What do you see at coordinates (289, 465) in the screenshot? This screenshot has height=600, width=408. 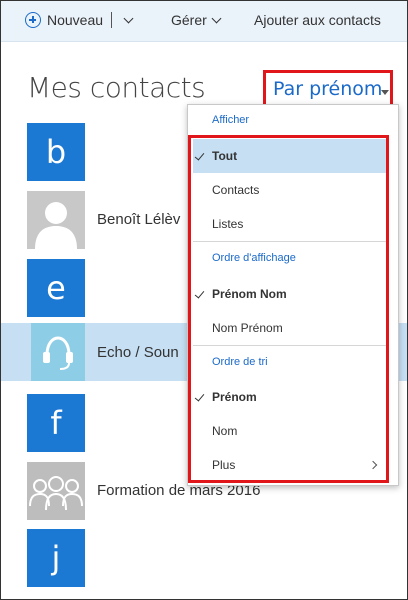 I see `menu-item-more: Plus` at bounding box center [289, 465].